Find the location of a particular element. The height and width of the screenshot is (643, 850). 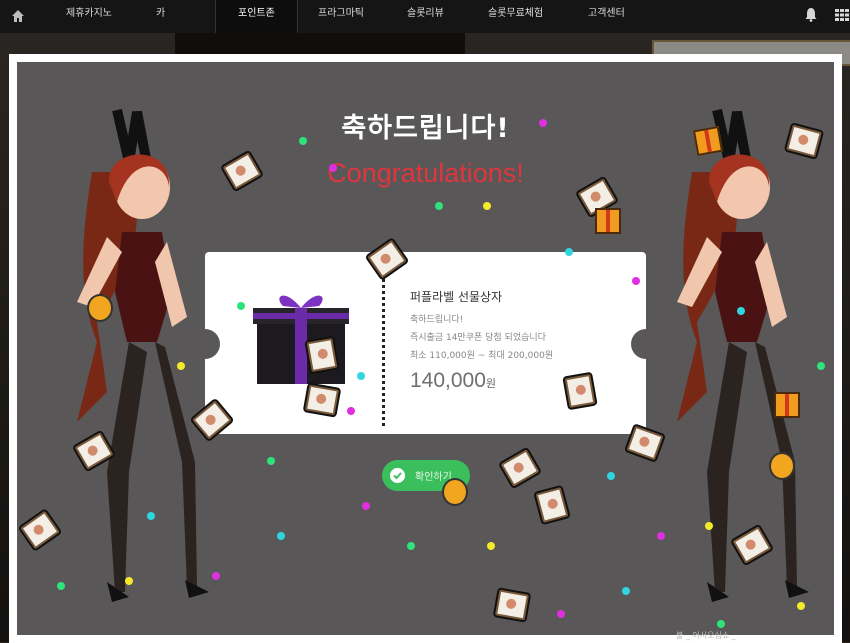

coupon-amount-value: 140,000 is located at coordinates (448, 380).